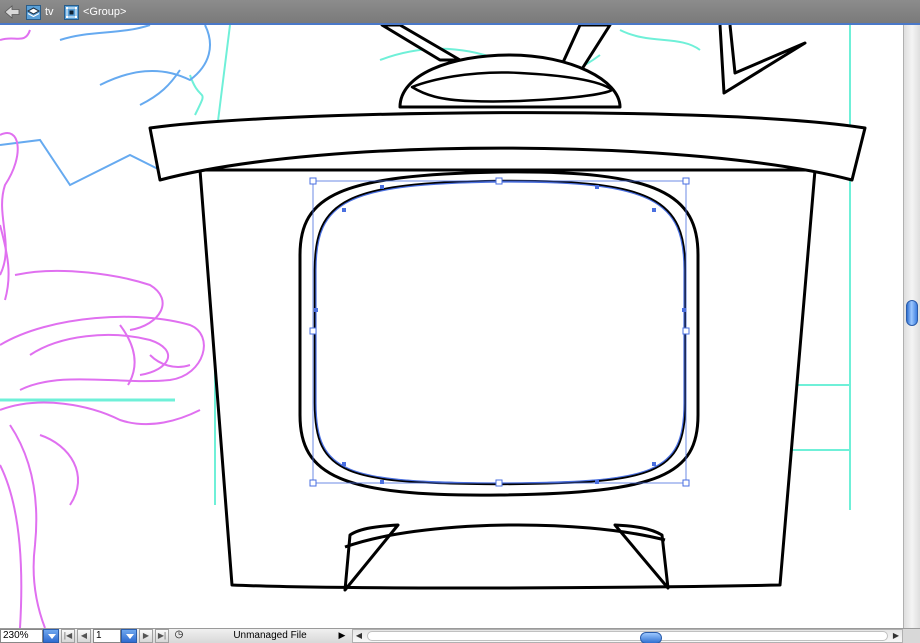 The width and height of the screenshot is (920, 643). Describe the element at coordinates (912, 313) in the screenshot. I see `vertical-scroll-thumb` at that location.